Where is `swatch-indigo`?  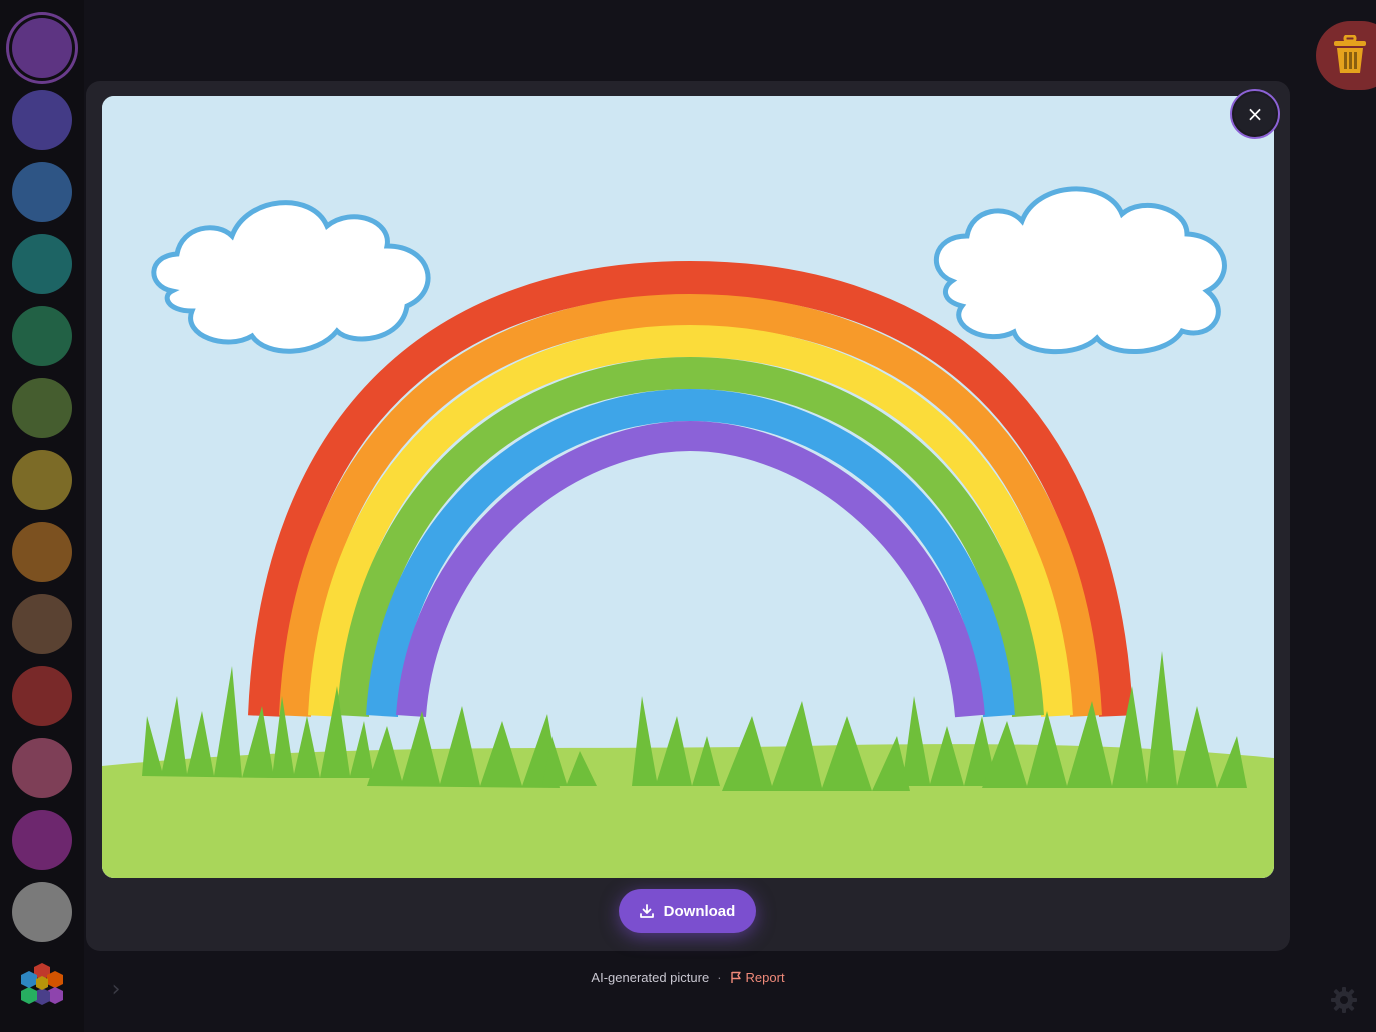 swatch-indigo is located at coordinates (42, 120).